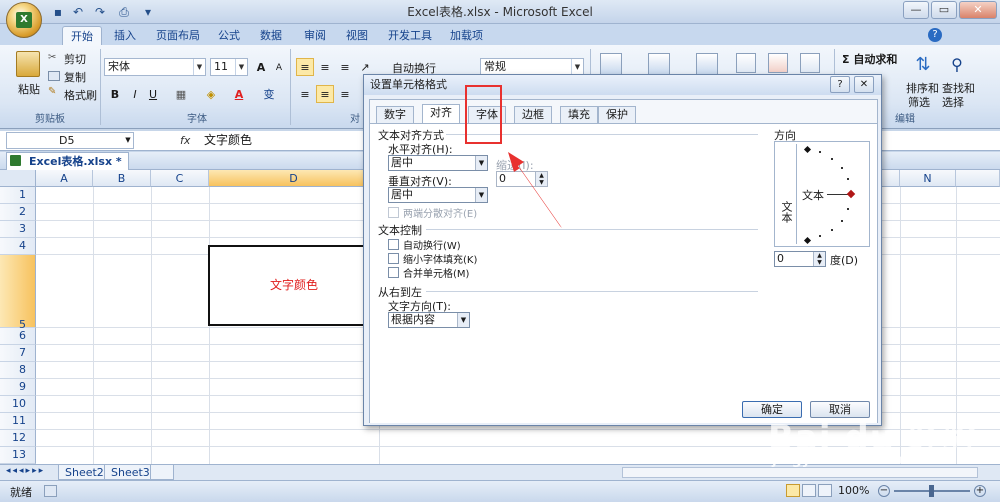  What do you see at coordinates (325, 94) in the screenshot?
I see `align-center-icon: ≡` at bounding box center [325, 94].